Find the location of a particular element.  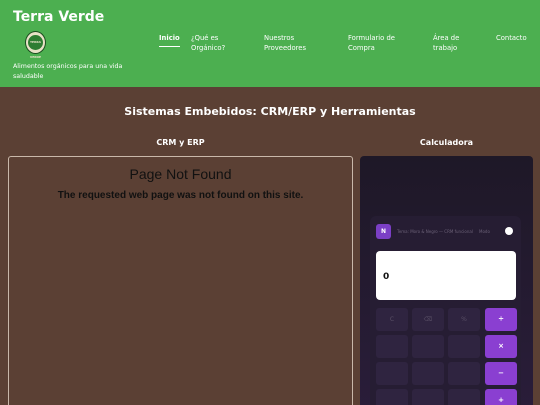

not-found-title: Page Not Found is located at coordinates (180, 174).